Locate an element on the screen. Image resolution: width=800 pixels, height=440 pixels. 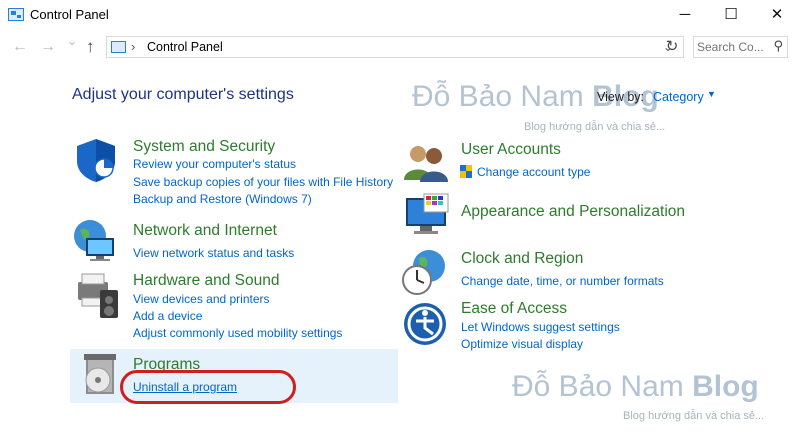
printer-speaker-icon is located at coordinates (98, 295).